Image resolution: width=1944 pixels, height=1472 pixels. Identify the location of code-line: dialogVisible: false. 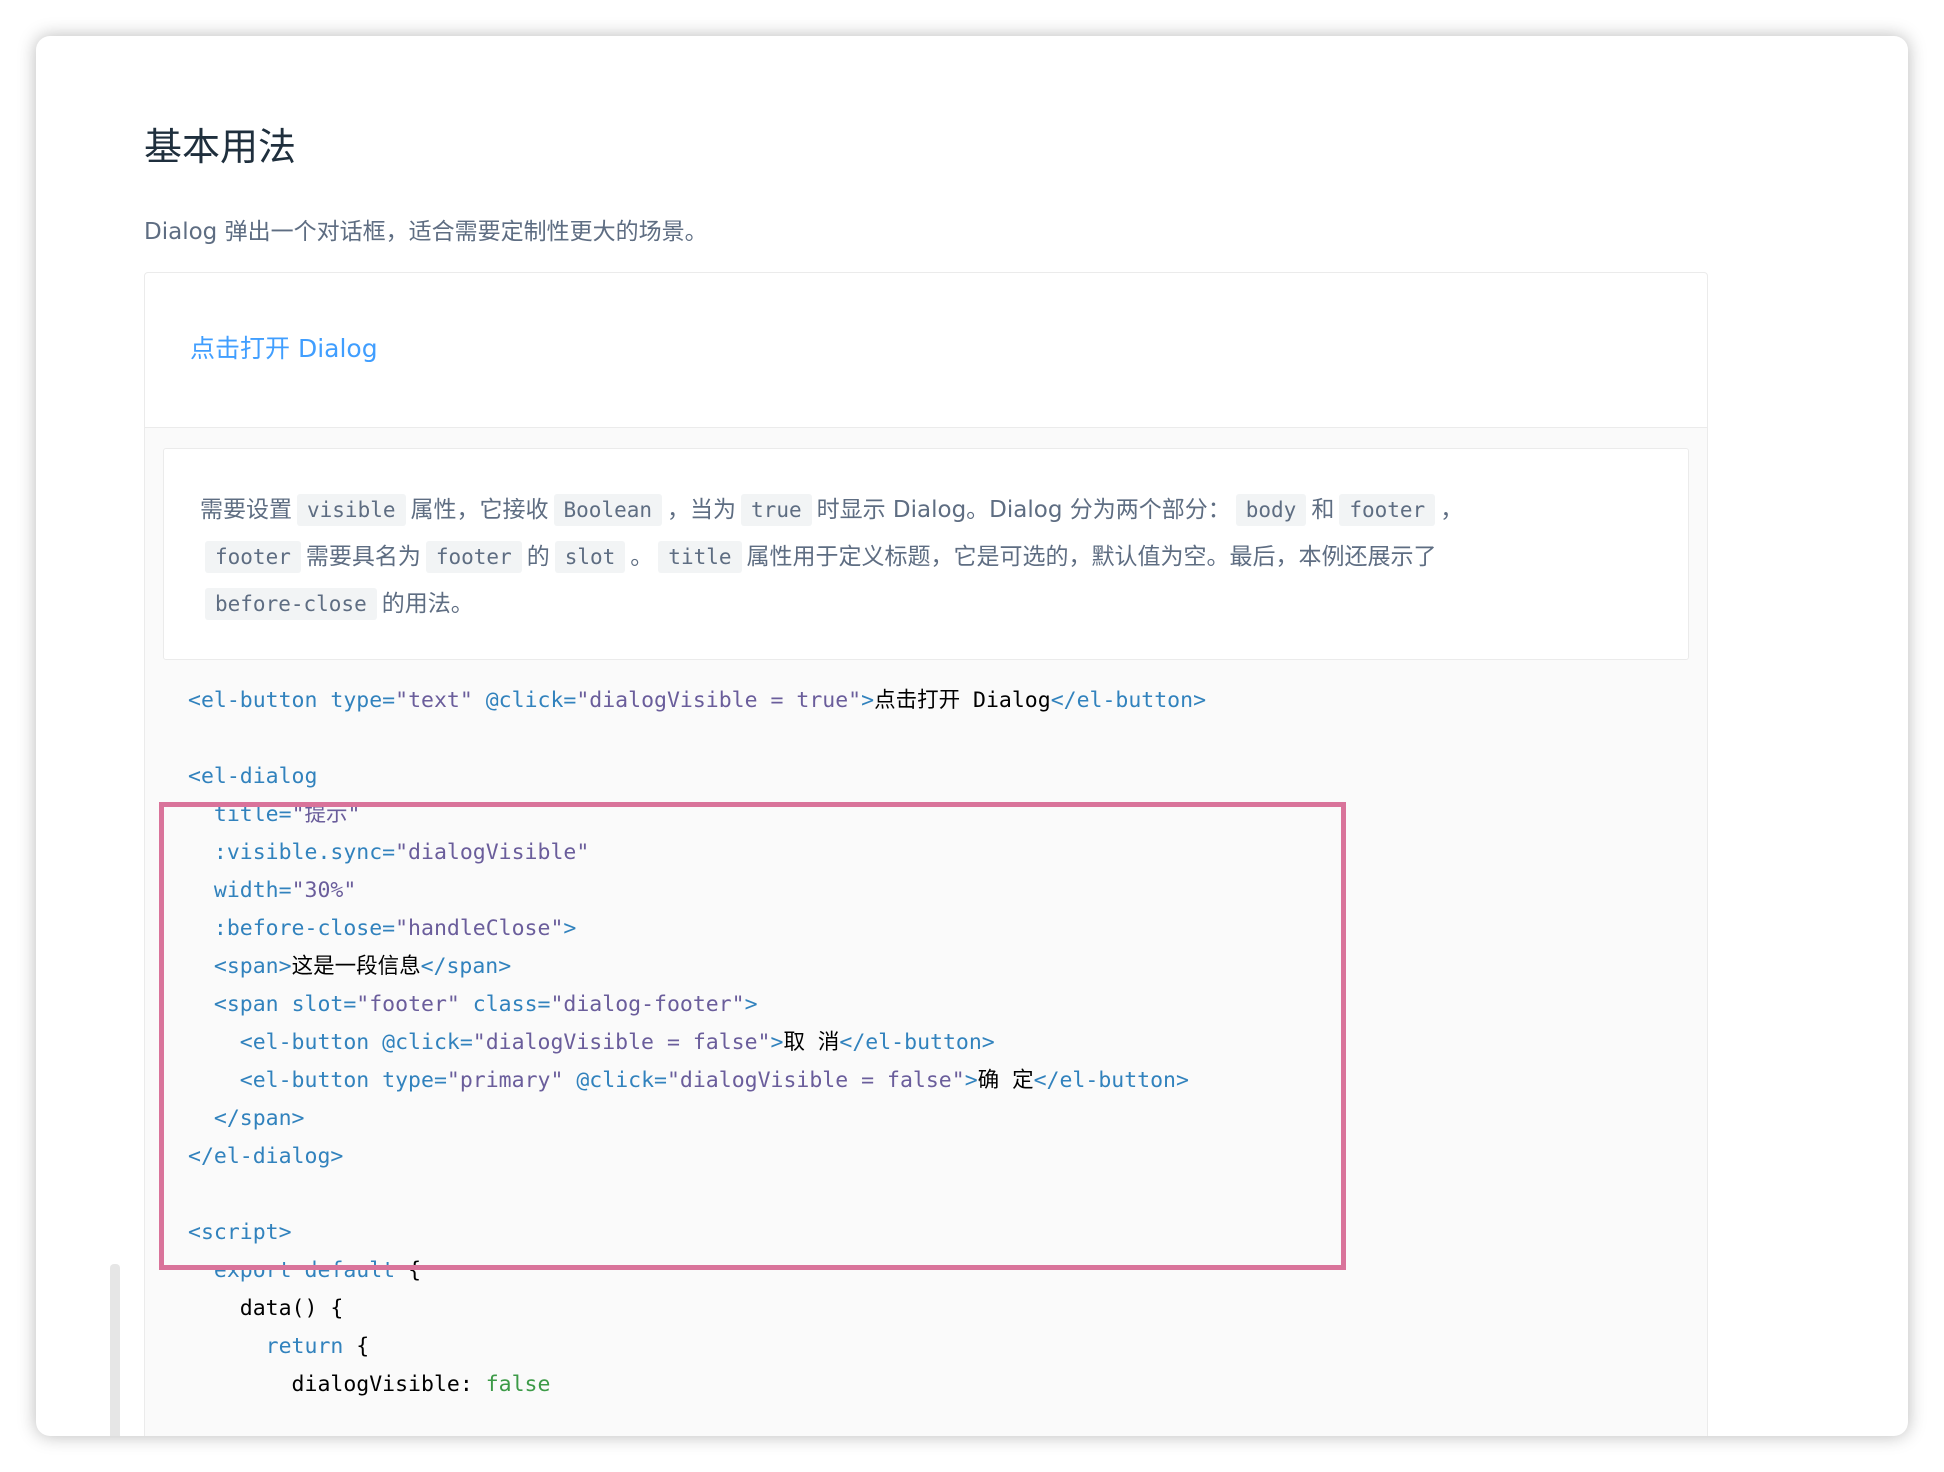
(697, 1385).